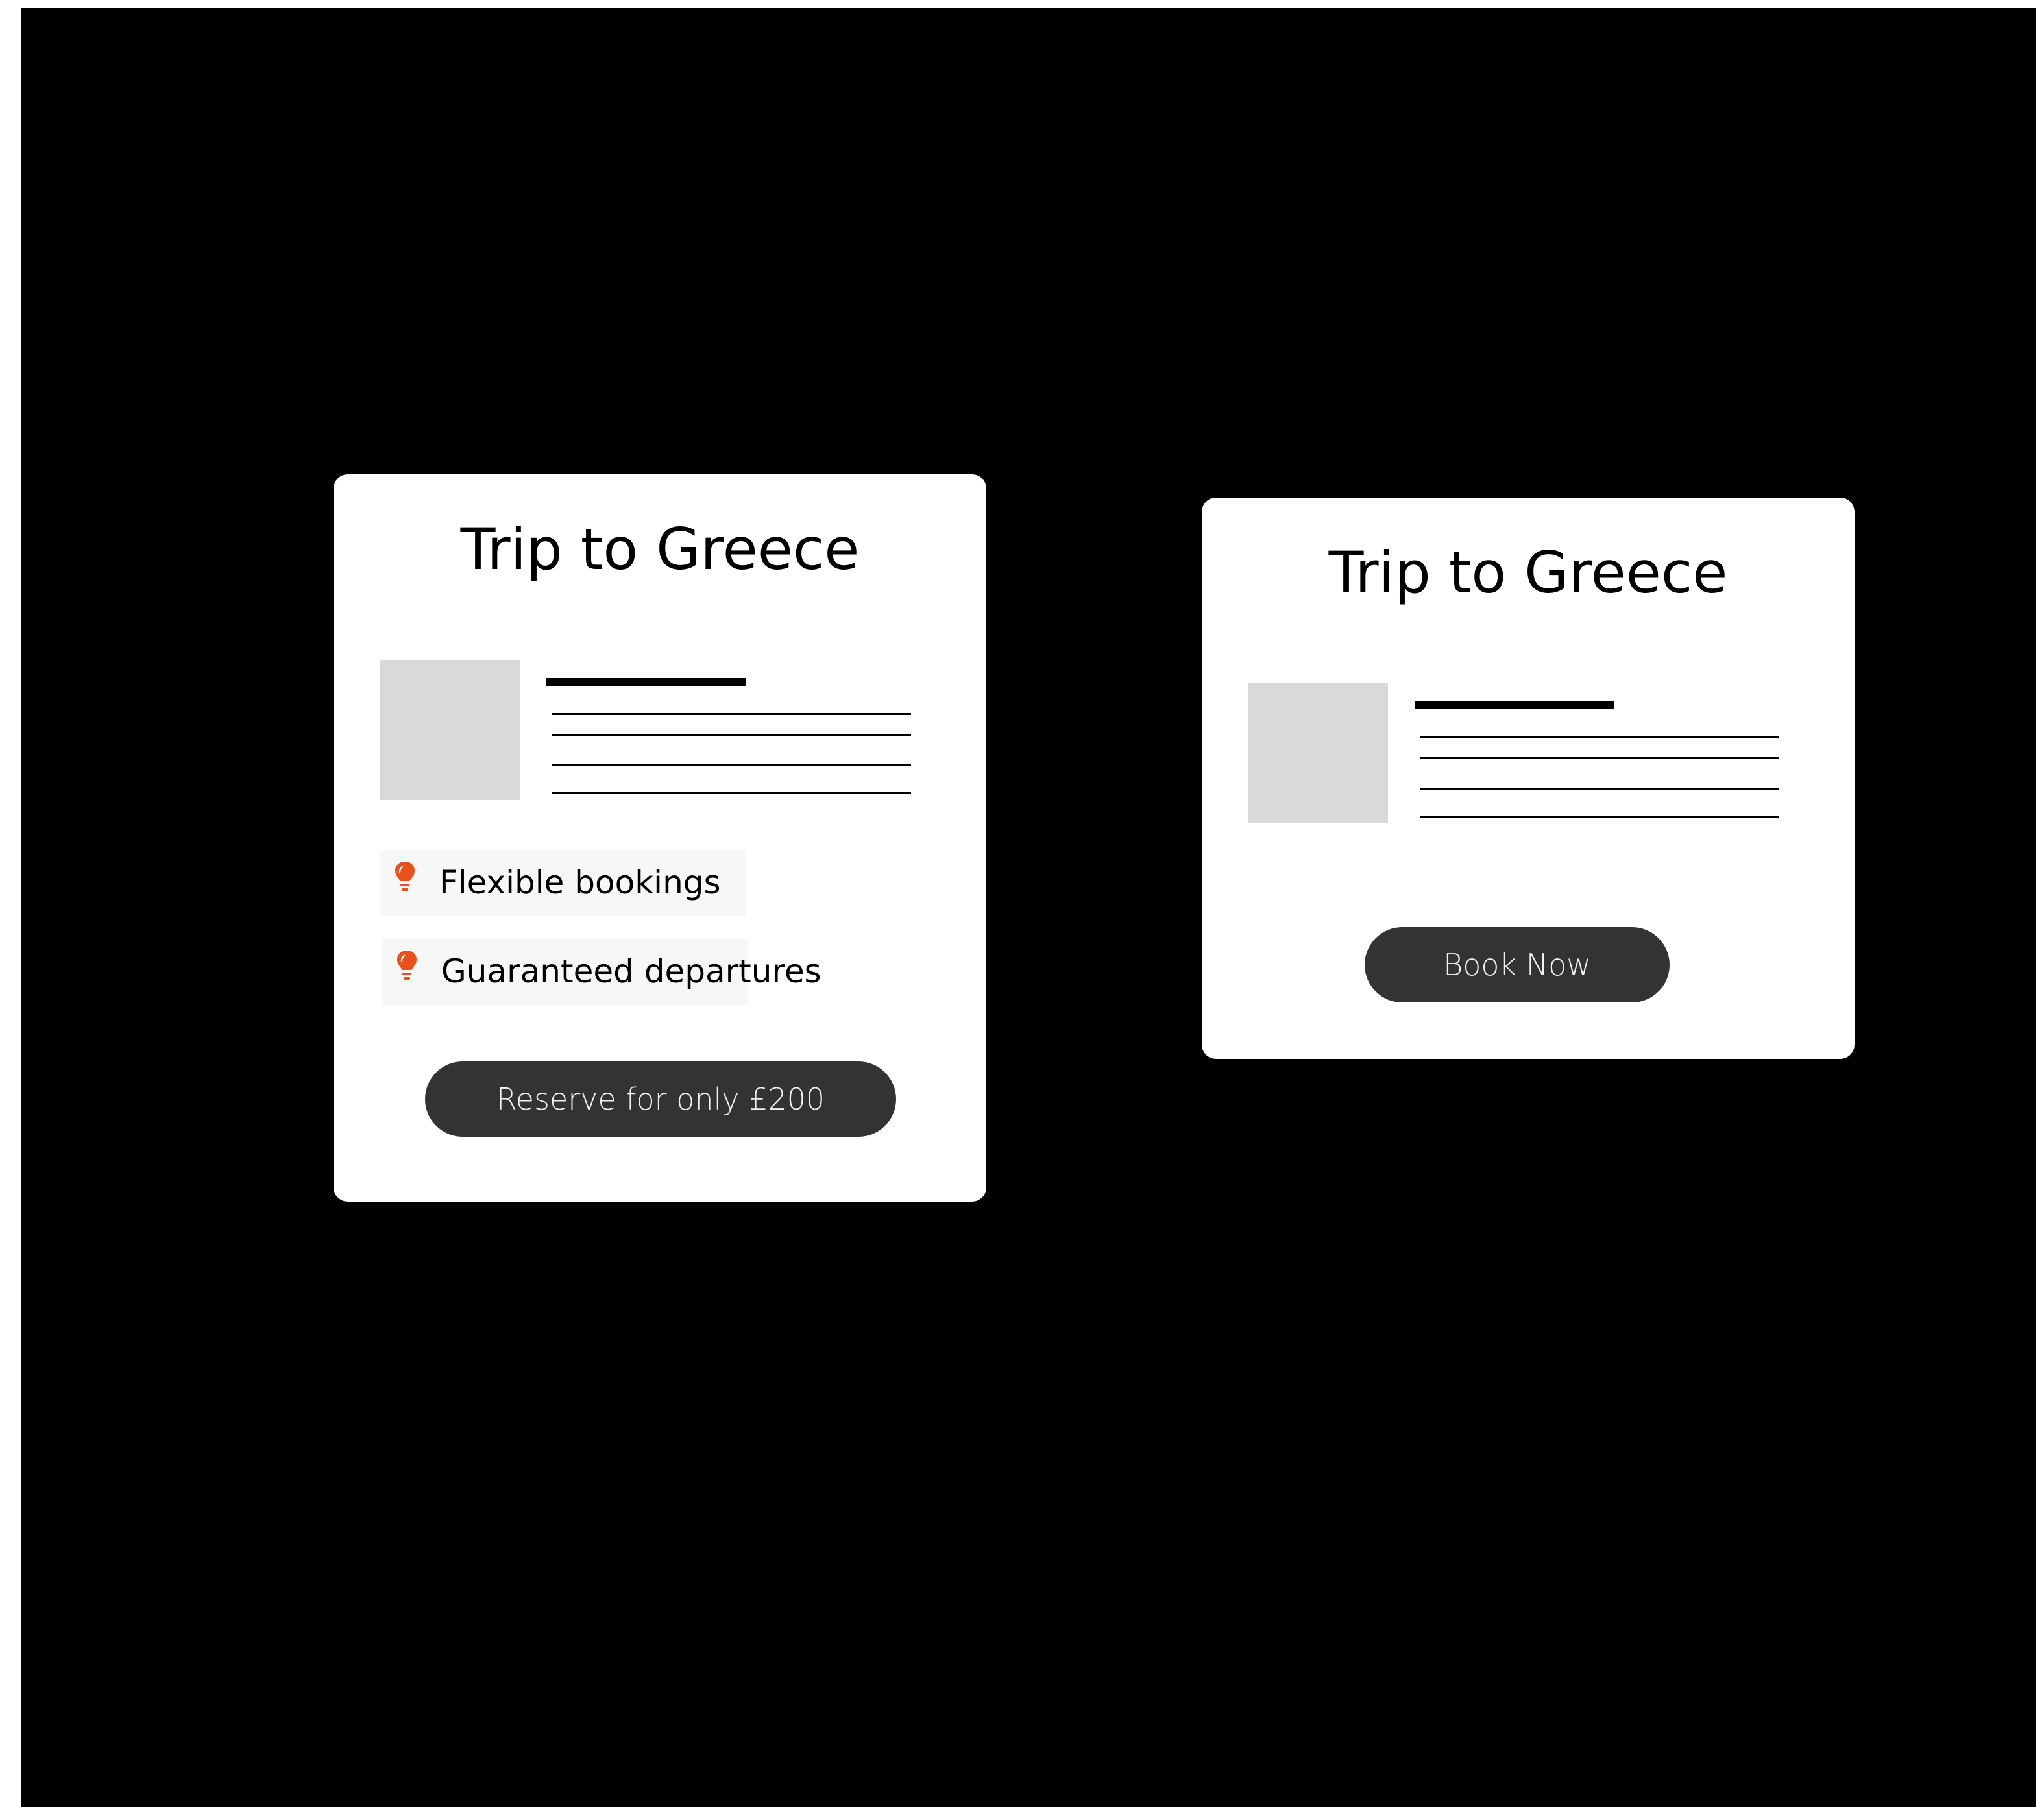 This screenshot has width=2044, height=1807. What do you see at coordinates (1517, 964) in the screenshot?
I see `book-now-button: Book Now` at bounding box center [1517, 964].